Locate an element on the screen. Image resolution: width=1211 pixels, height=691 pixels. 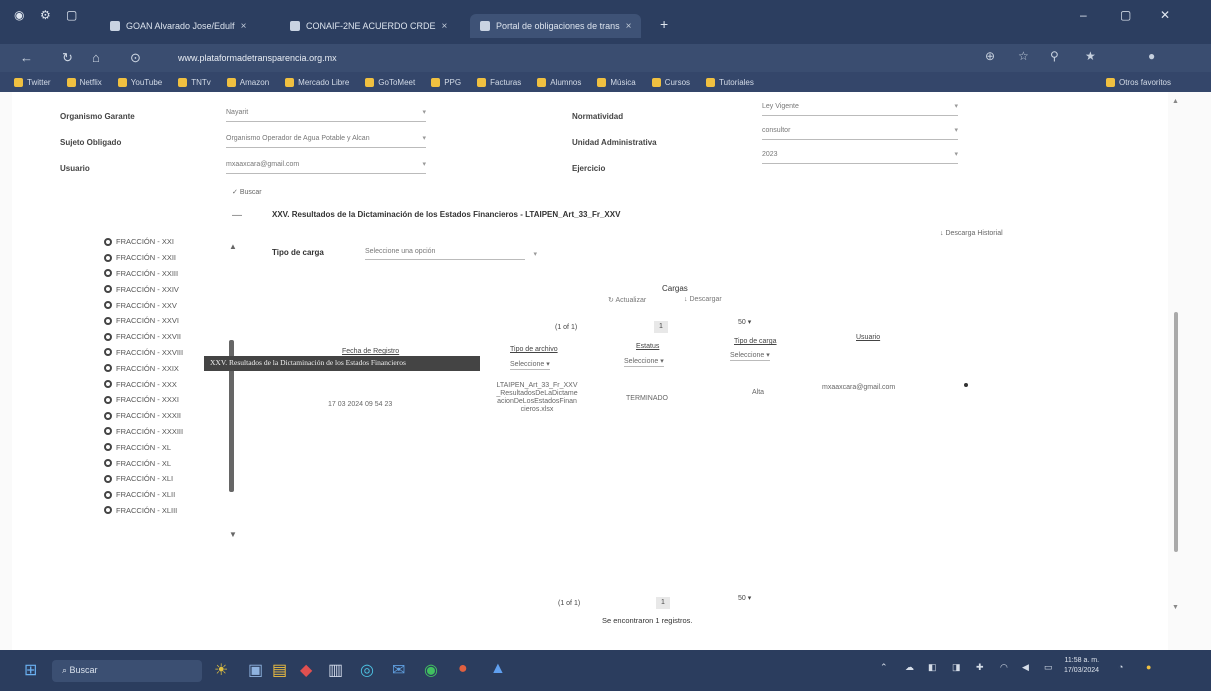
tipo-archivo-filter: Seleccione ▾ is located at coordinates (530, 365).